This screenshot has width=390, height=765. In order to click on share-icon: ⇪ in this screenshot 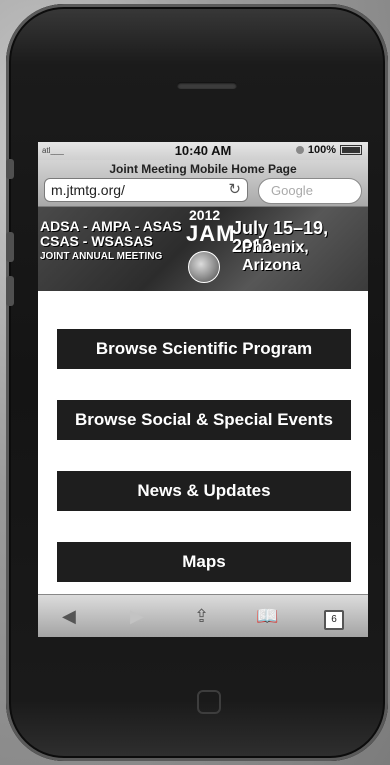, I will do `click(201, 616)`.